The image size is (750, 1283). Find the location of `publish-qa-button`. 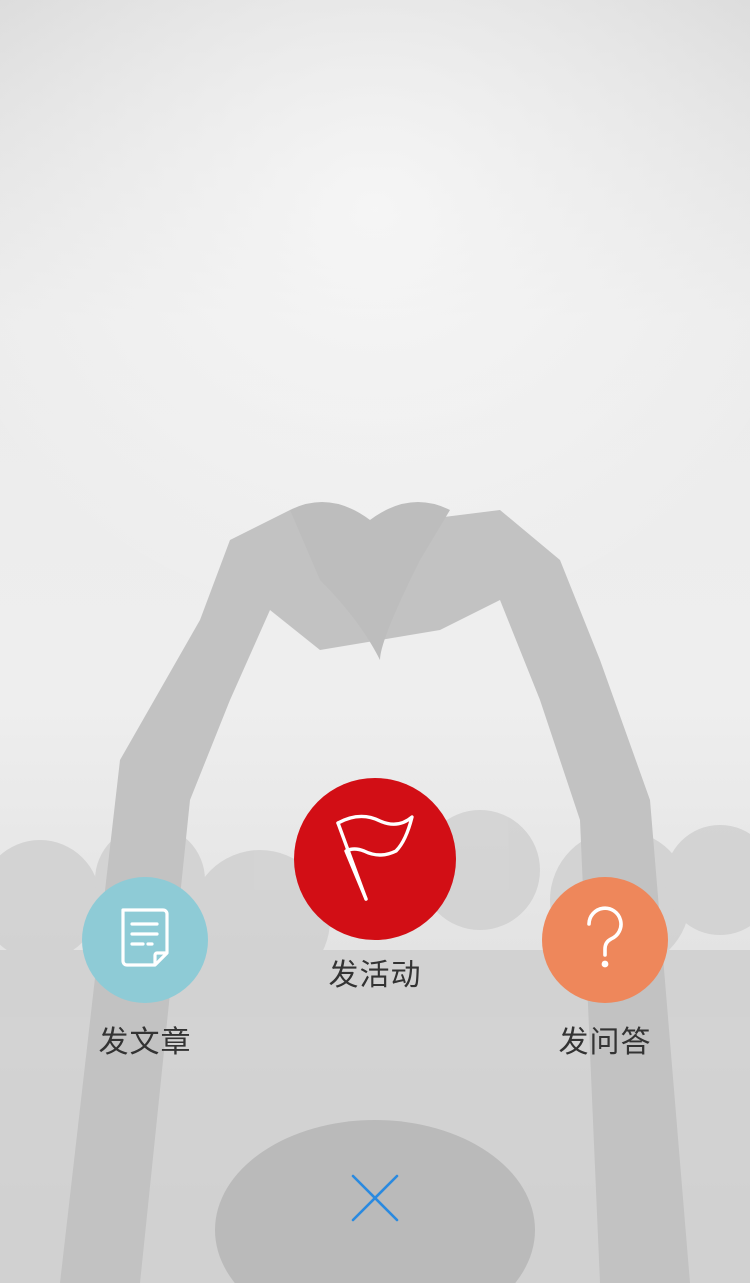

publish-qa-button is located at coordinates (605, 940).